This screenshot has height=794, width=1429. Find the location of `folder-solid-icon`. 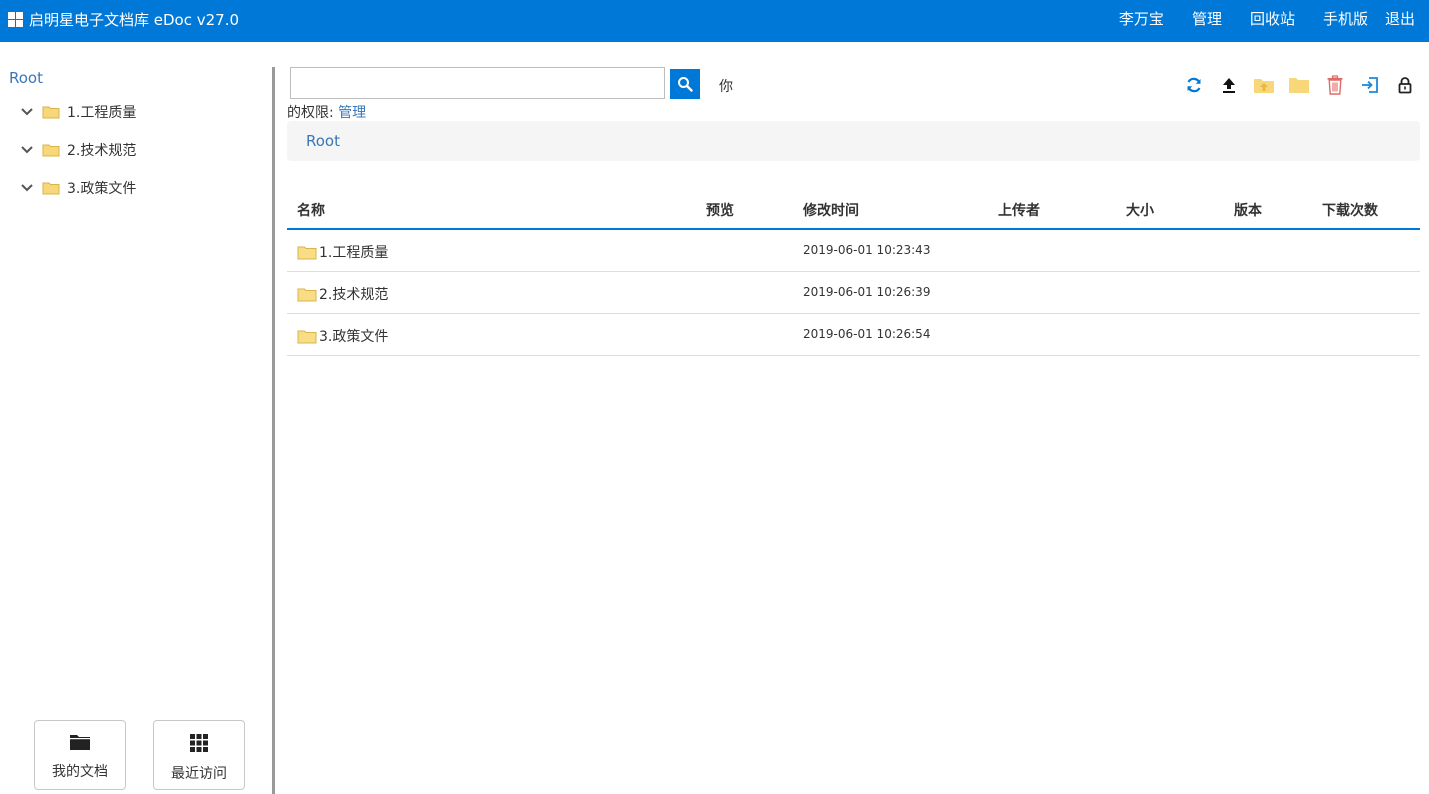

folder-solid-icon is located at coordinates (80, 742).